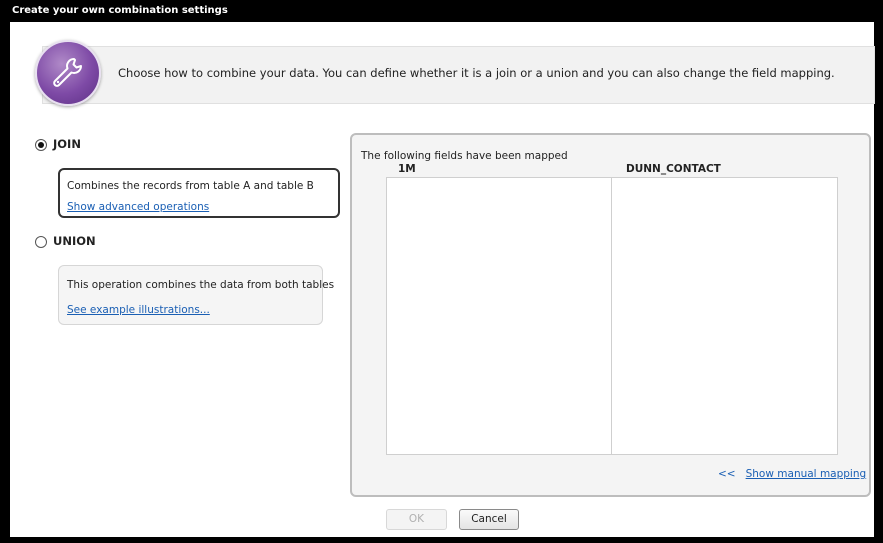  What do you see at coordinates (727, 474) in the screenshot?
I see `double-chevron-left-icon: <<` at bounding box center [727, 474].